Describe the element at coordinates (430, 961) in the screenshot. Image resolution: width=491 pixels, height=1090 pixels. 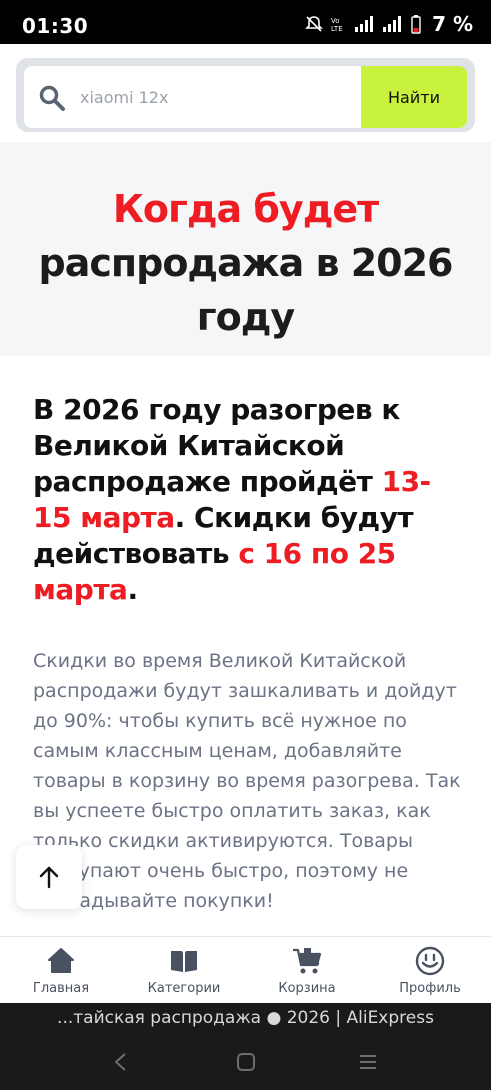
I see `smile-icon` at that location.